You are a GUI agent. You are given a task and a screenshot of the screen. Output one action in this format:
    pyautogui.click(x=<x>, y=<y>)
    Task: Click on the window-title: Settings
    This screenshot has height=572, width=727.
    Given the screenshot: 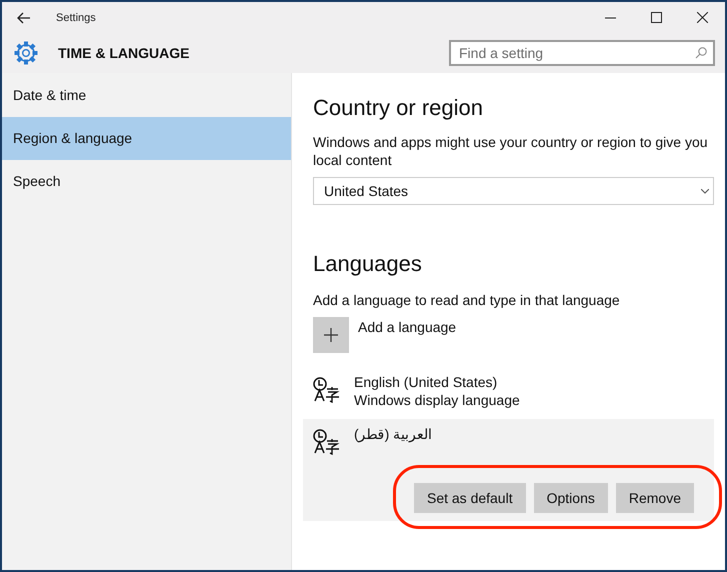 What is the action you would take?
    pyautogui.click(x=76, y=18)
    